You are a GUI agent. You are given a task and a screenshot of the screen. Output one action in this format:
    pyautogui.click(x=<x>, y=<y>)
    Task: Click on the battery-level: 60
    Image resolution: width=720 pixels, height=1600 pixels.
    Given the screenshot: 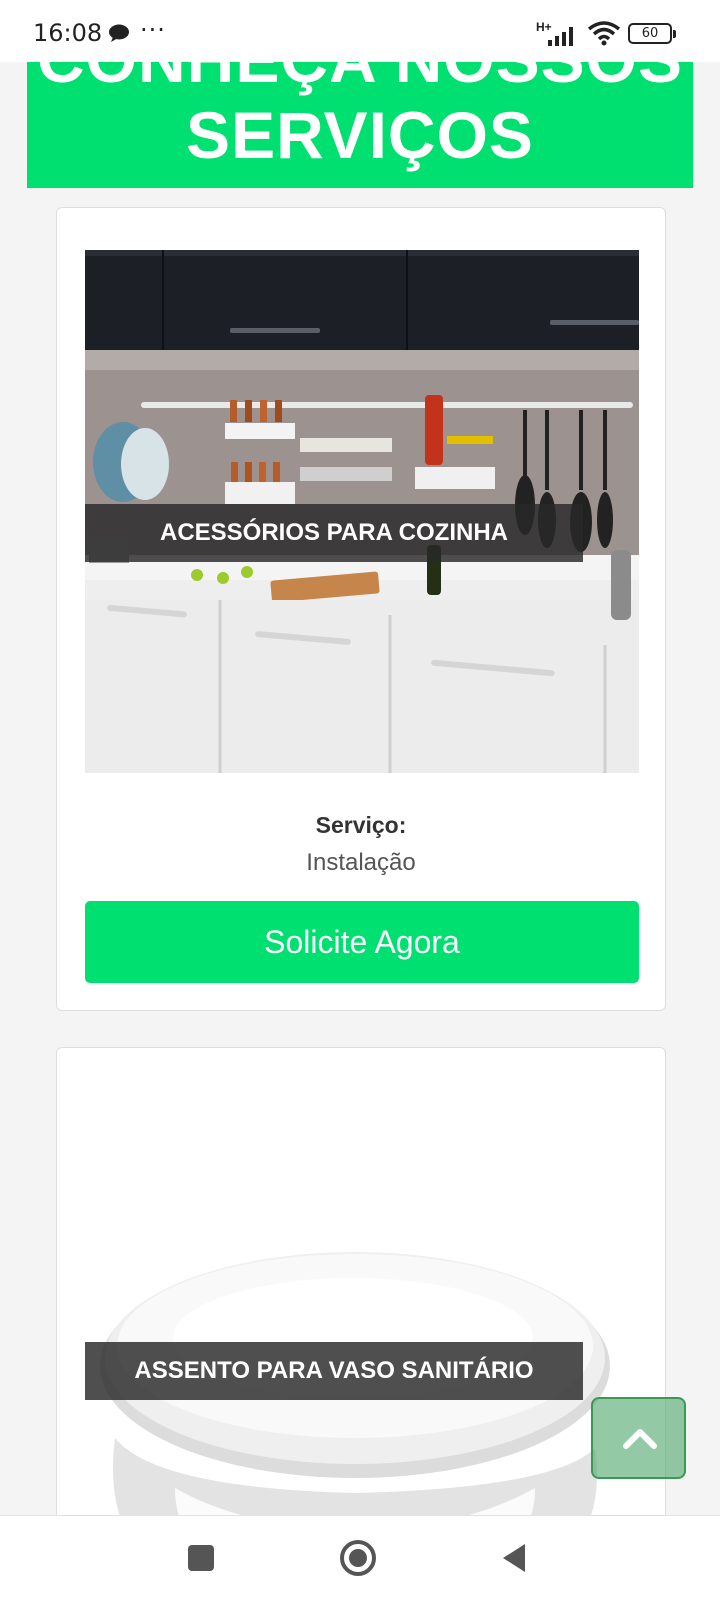 What is the action you would take?
    pyautogui.click(x=650, y=33)
    